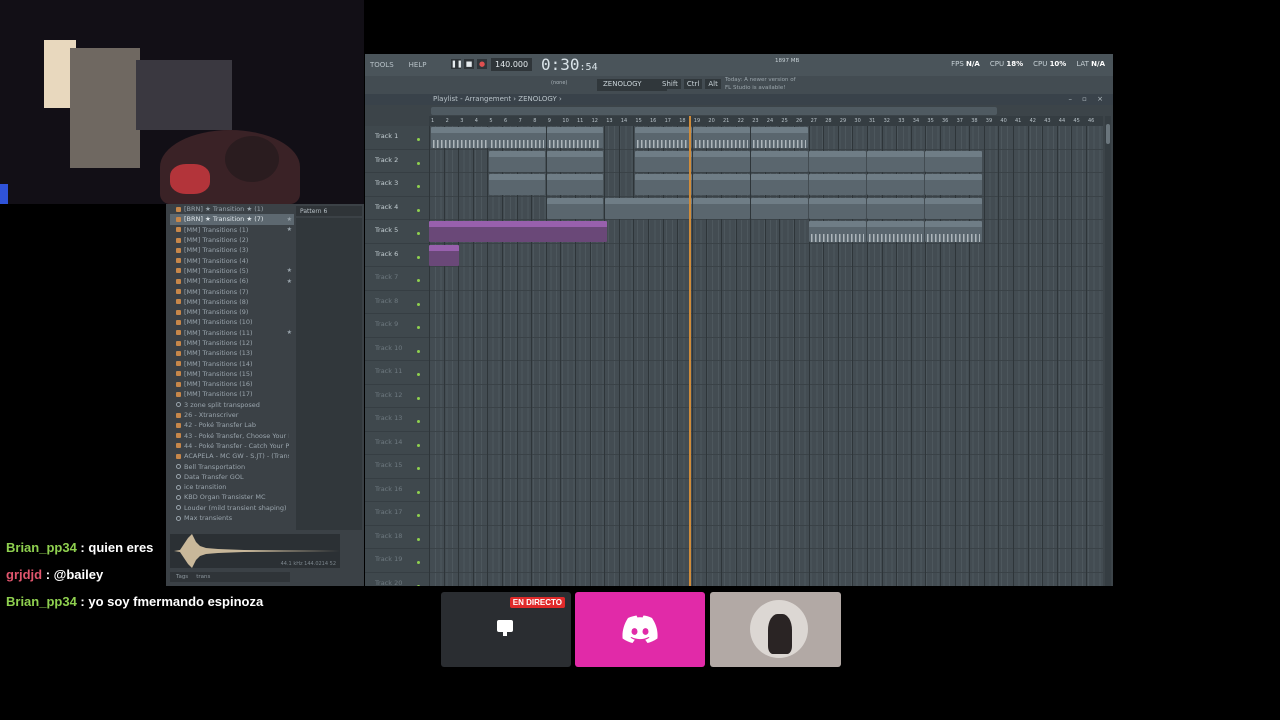 The height and width of the screenshot is (720, 1280). I want to click on browser-item: [MM] Transitions (14), so click(232, 363).